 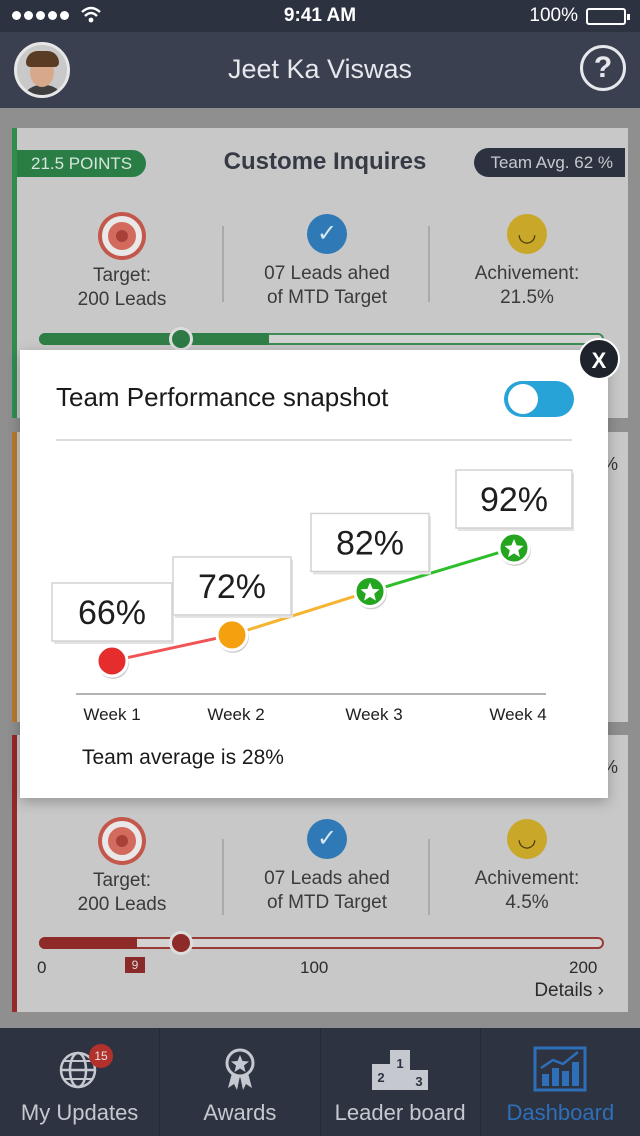 I want to click on team-average-text: Team average is 28%, so click(x=183, y=757).